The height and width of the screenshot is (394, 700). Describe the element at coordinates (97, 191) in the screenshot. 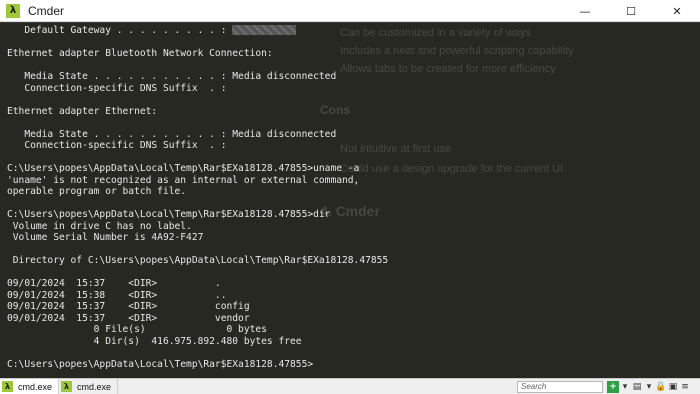

I see `terminal-line: operable program or batch file.` at that location.